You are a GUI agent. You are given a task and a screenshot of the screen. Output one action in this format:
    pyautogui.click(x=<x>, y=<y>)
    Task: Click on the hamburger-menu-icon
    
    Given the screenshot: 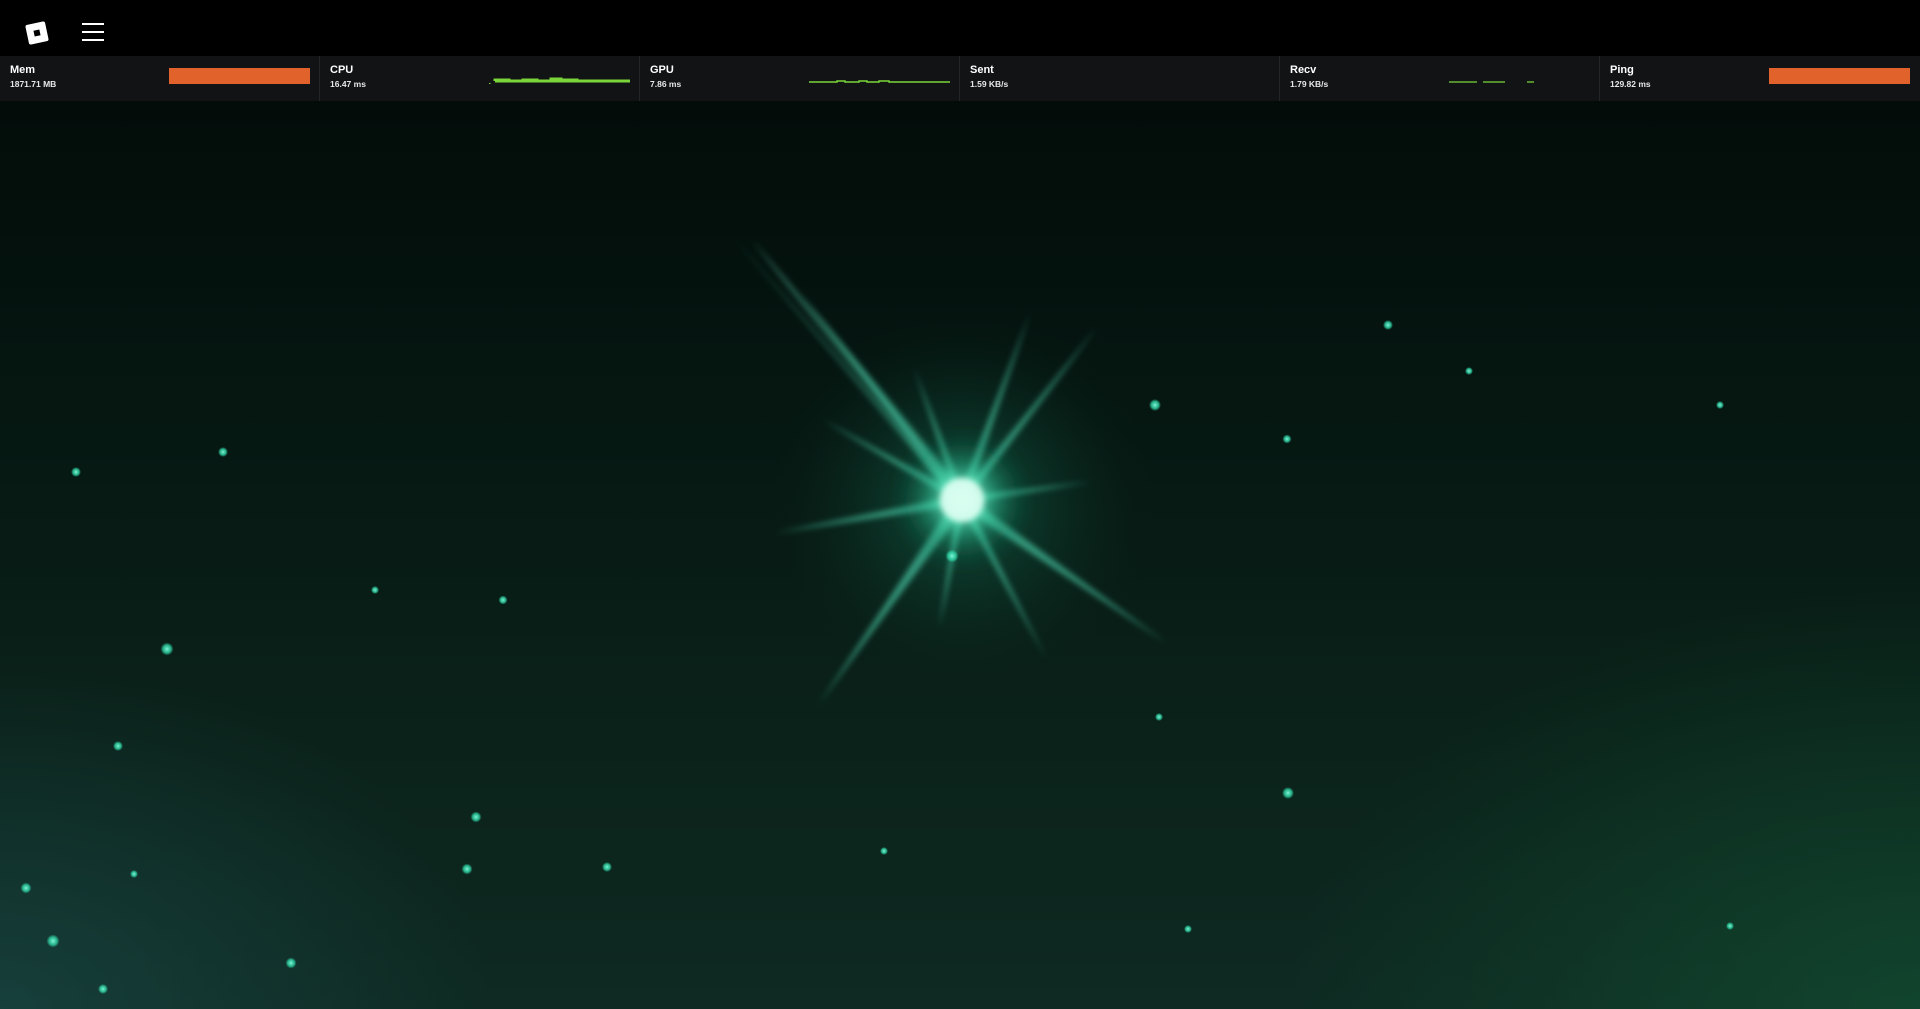 What is the action you would take?
    pyautogui.click(x=93, y=33)
    